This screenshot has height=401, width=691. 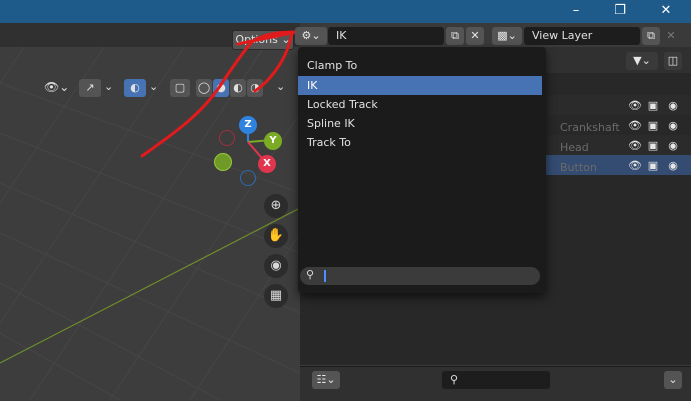 What do you see at coordinates (578, 167) in the screenshot?
I see `outliner-row-label: Button` at bounding box center [578, 167].